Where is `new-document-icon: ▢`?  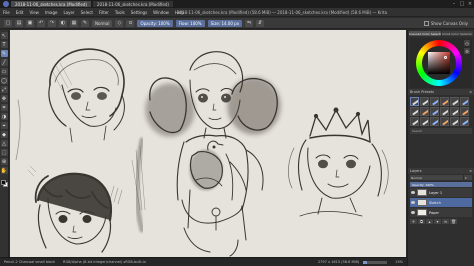 new-document-icon: ▢ is located at coordinates (8, 23).